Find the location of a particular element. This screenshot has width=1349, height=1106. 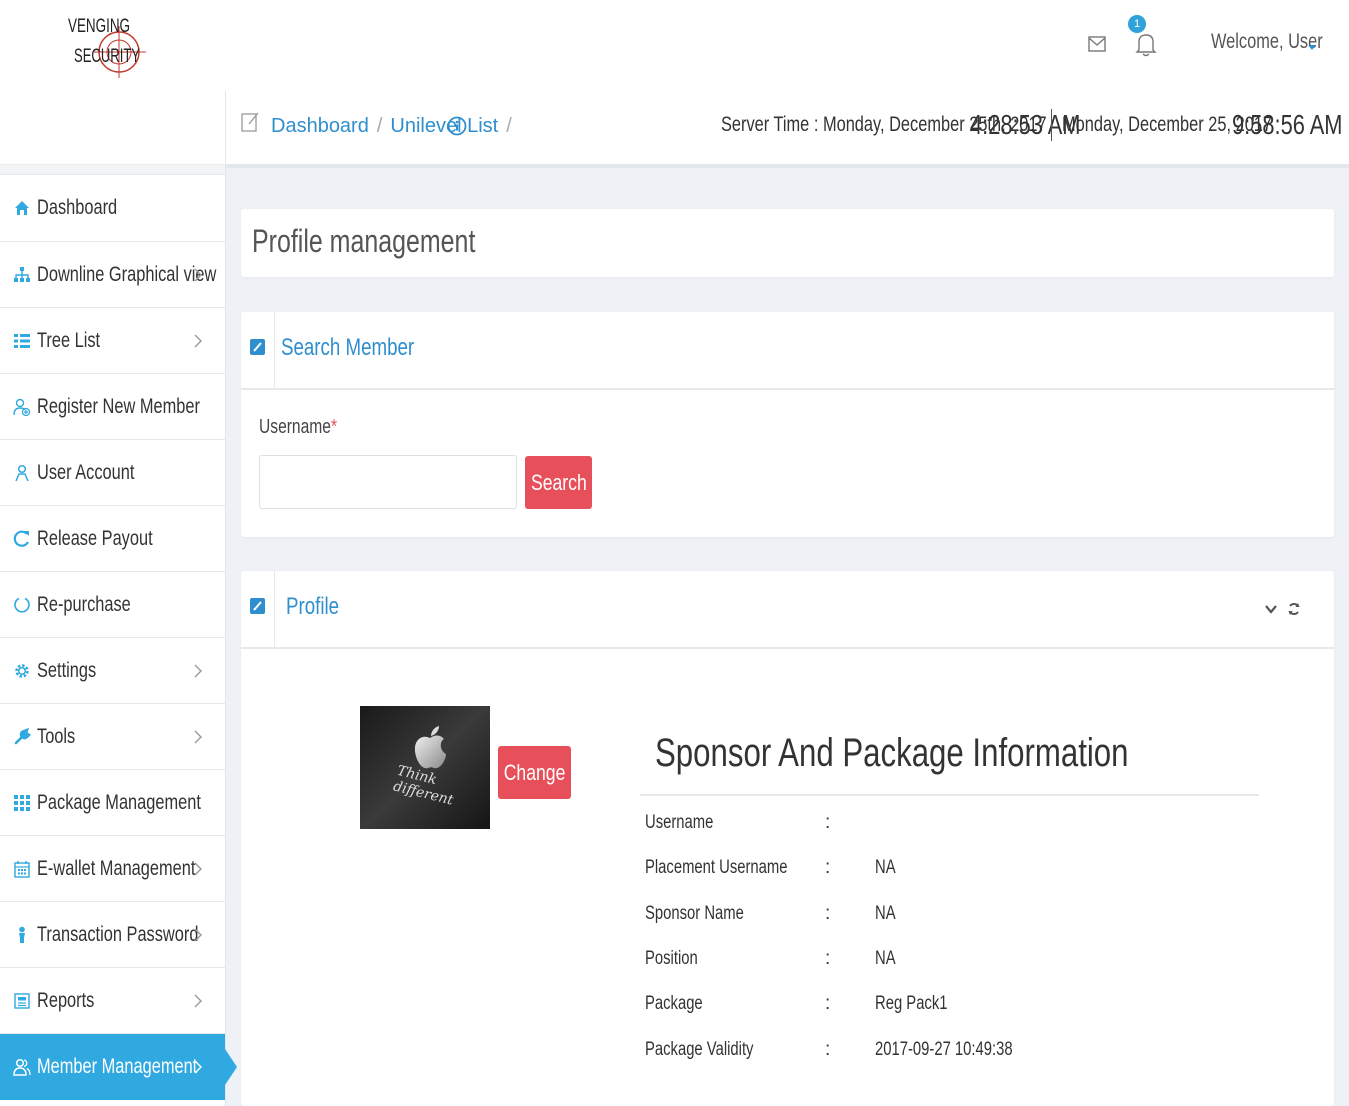

sidebar-item-label: Settings is located at coordinates (67, 670).